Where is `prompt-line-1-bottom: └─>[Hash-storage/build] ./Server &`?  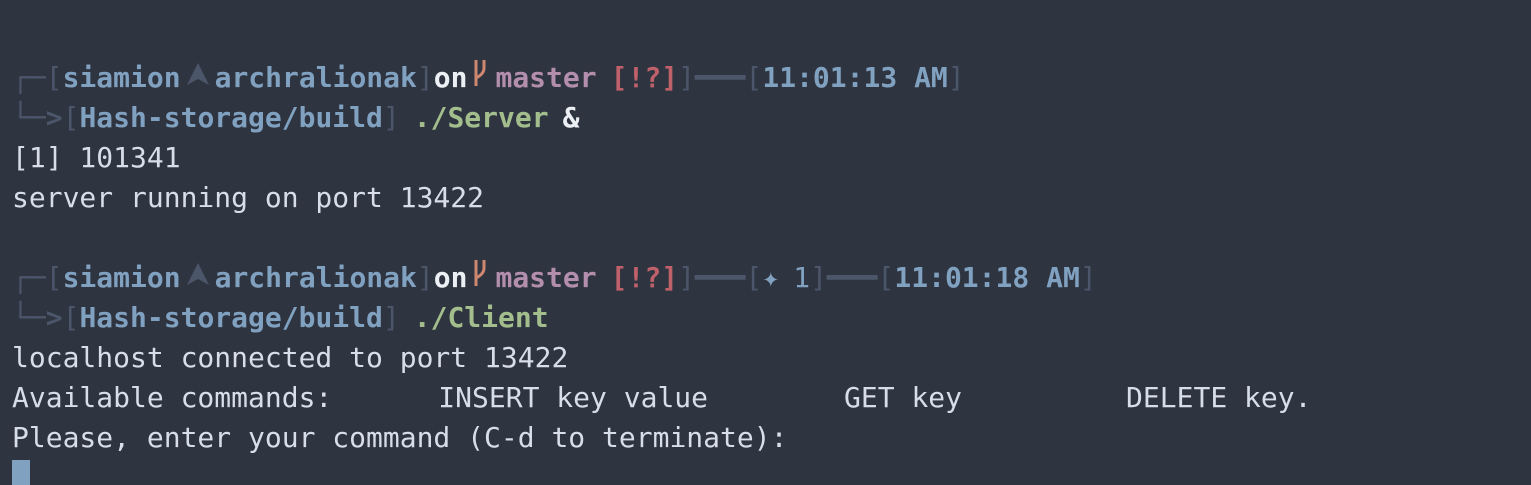 prompt-line-1-bottom: └─>[Hash-storage/build] ./Server & is located at coordinates (771, 118).